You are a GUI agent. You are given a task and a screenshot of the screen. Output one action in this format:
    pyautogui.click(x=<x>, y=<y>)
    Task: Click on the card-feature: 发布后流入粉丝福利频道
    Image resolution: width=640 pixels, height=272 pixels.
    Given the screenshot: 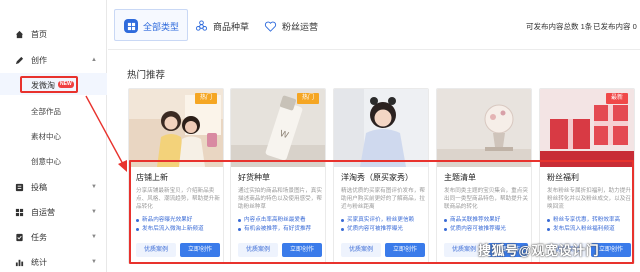 What is the action you would take?
    pyautogui.click(x=581, y=229)
    